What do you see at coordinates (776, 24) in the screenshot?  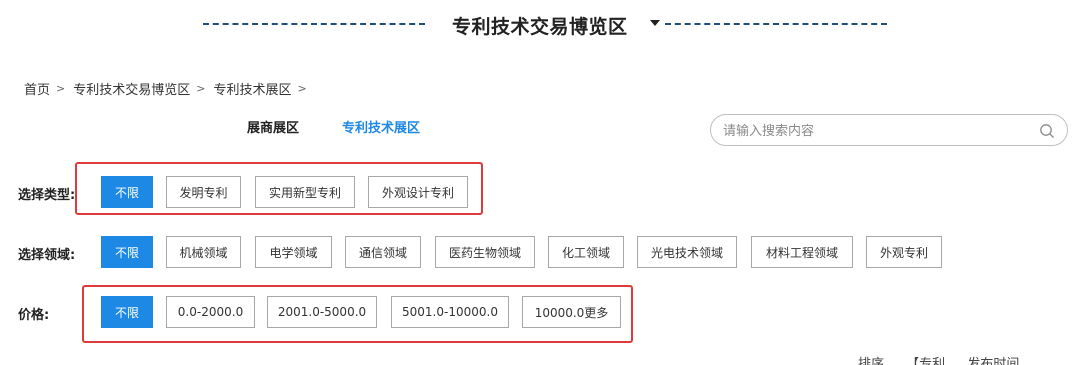 I see `title-divider-right` at bounding box center [776, 24].